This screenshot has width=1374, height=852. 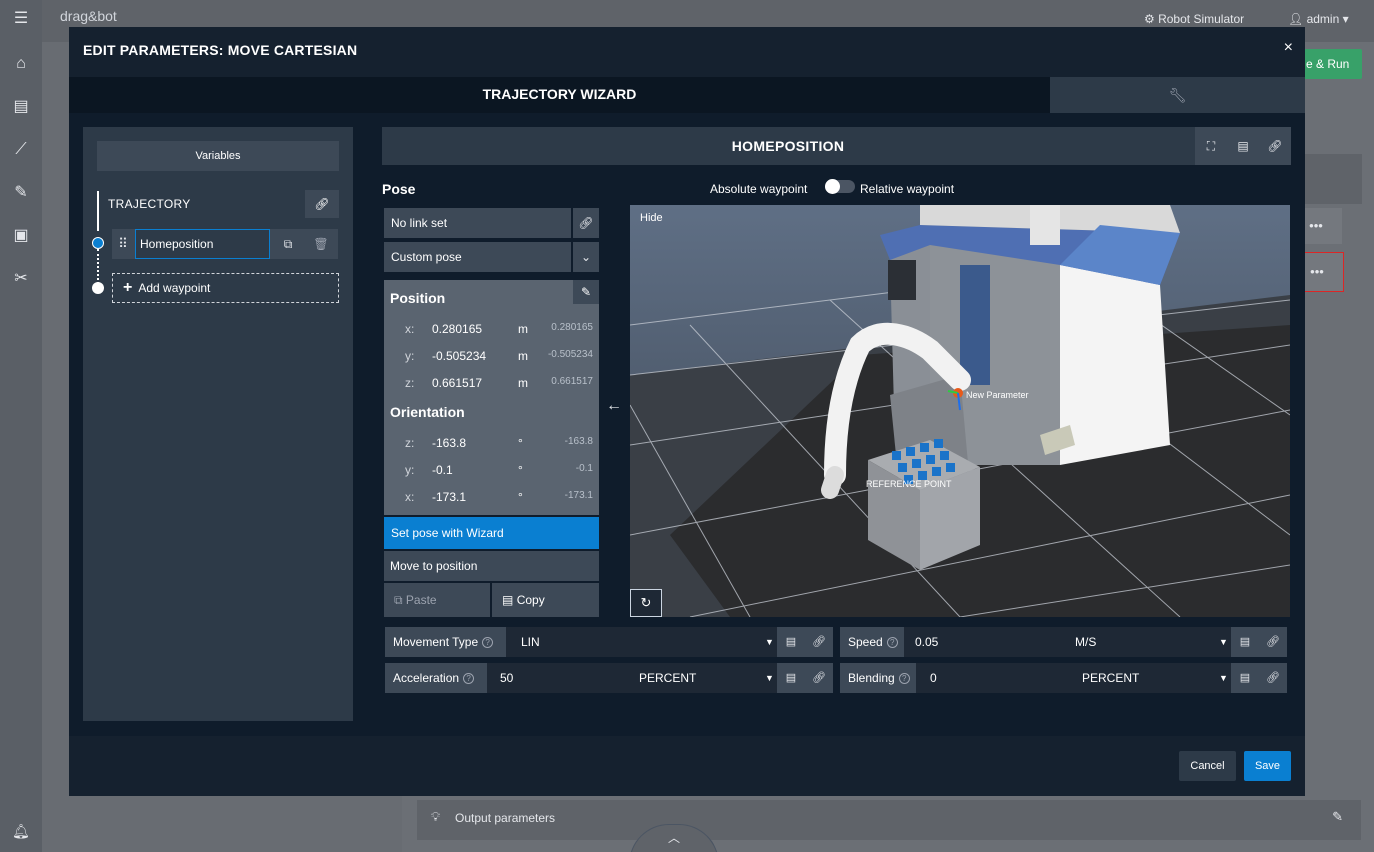 What do you see at coordinates (1331, 64) in the screenshot?
I see `save-and-run-button: e & Run` at bounding box center [1331, 64].